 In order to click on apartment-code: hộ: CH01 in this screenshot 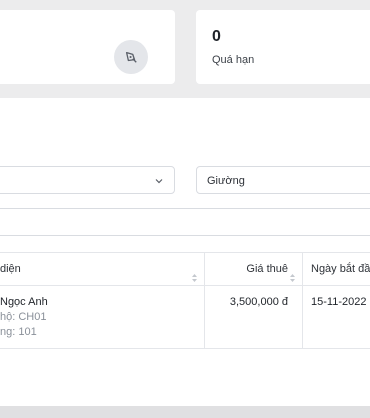, I will do `click(23, 317)`.